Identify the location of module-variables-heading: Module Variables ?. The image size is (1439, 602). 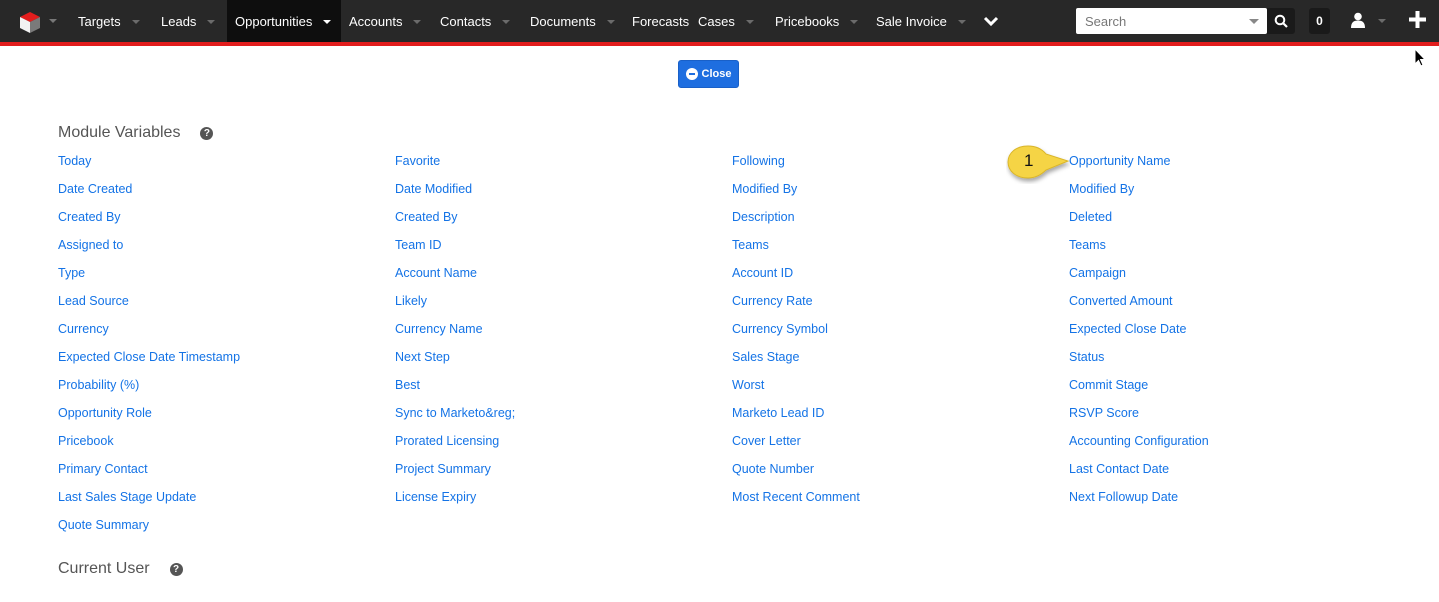
(136, 133).